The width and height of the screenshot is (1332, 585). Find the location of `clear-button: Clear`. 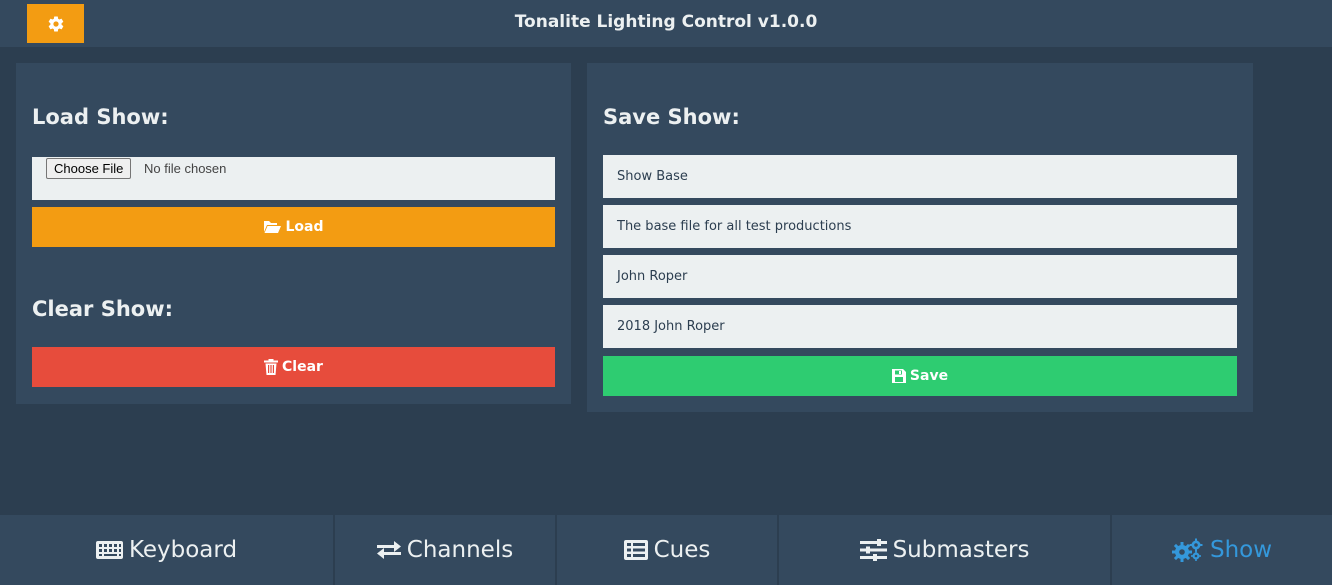

clear-button: Clear is located at coordinates (293, 367).